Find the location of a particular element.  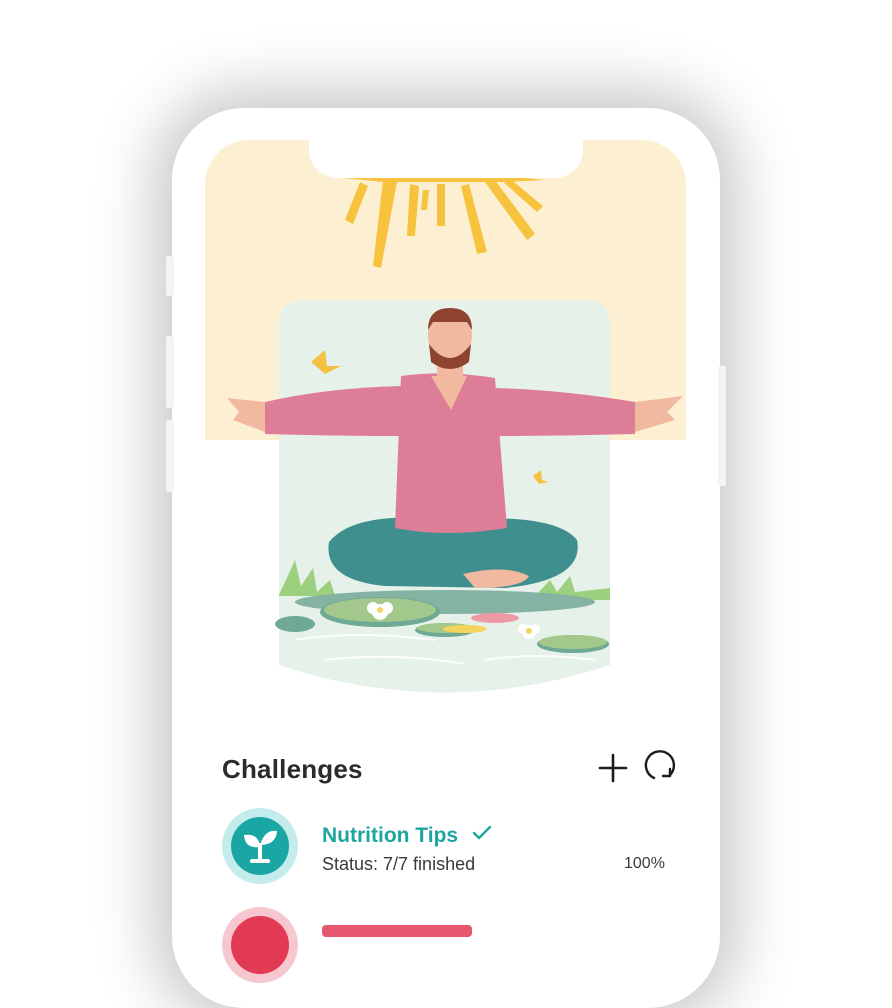

phone-side-button is located at coordinates (170, 276).